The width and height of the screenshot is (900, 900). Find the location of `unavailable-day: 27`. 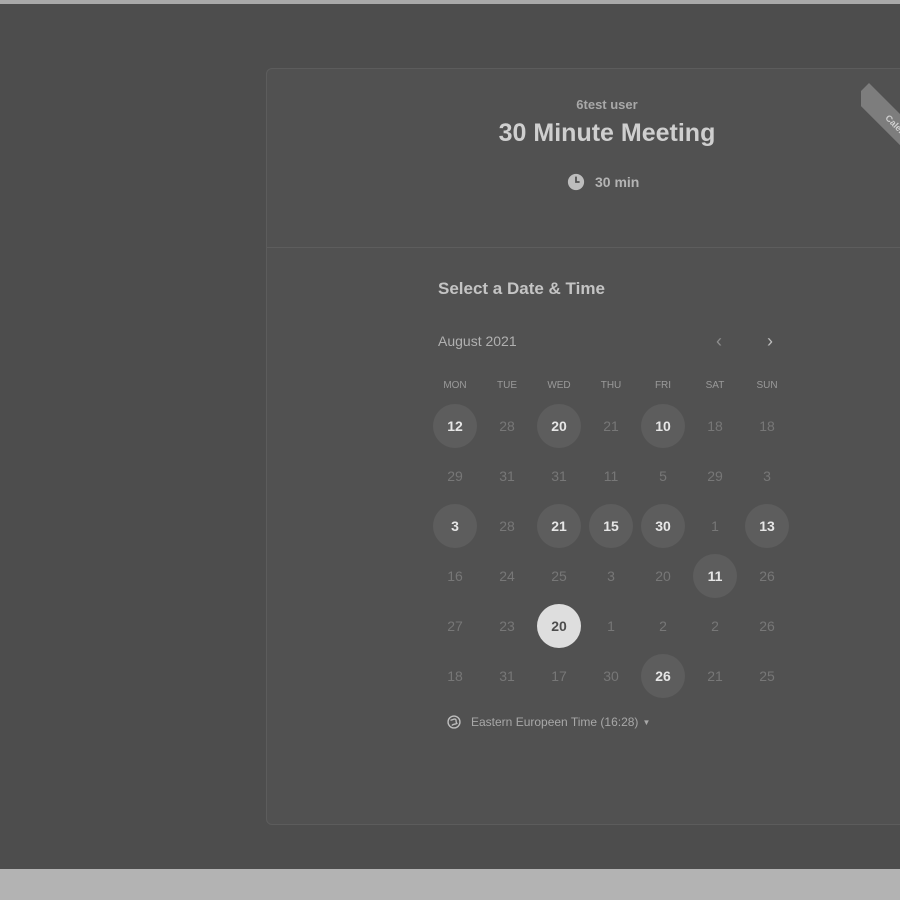

unavailable-day: 27 is located at coordinates (455, 626).